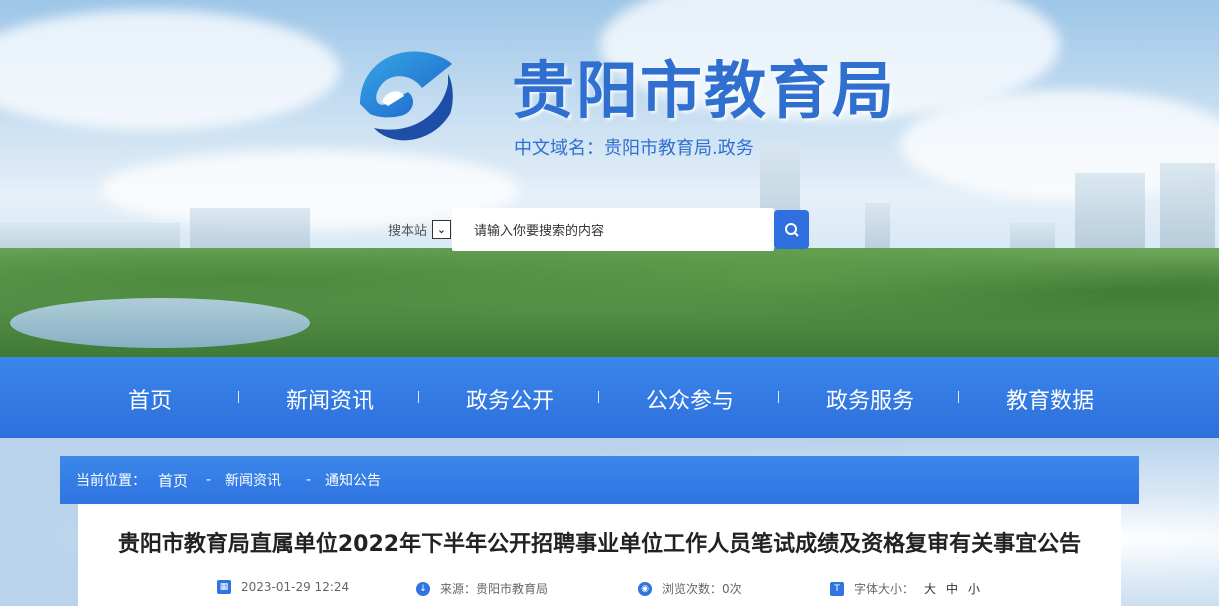 The height and width of the screenshot is (606, 1219). Describe the element at coordinates (406, 96) in the screenshot. I see `logo-icon` at that location.